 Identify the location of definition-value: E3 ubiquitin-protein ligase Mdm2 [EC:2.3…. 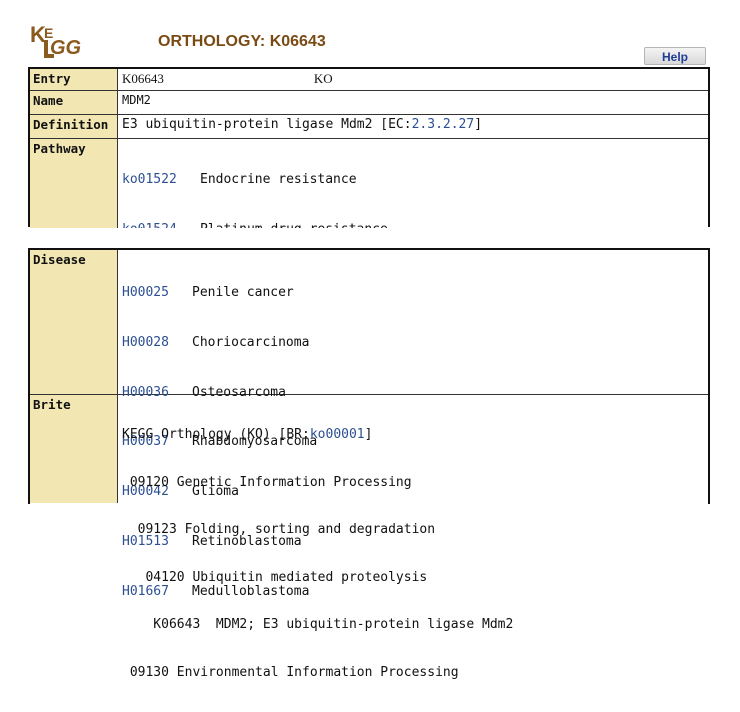
(302, 124).